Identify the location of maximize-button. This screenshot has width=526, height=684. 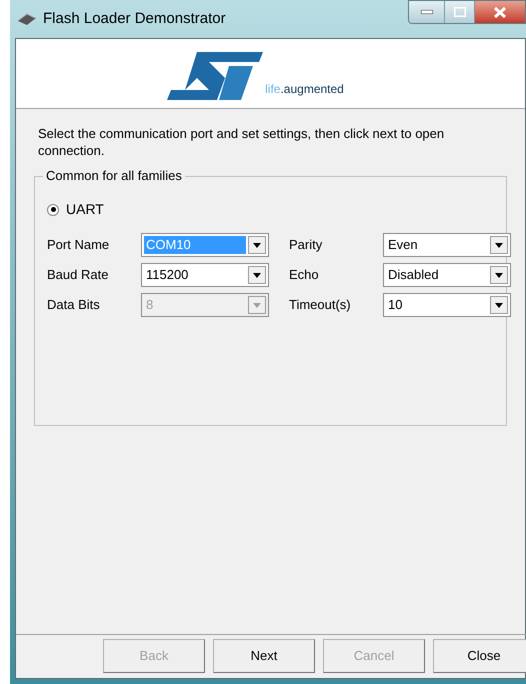
(460, 12).